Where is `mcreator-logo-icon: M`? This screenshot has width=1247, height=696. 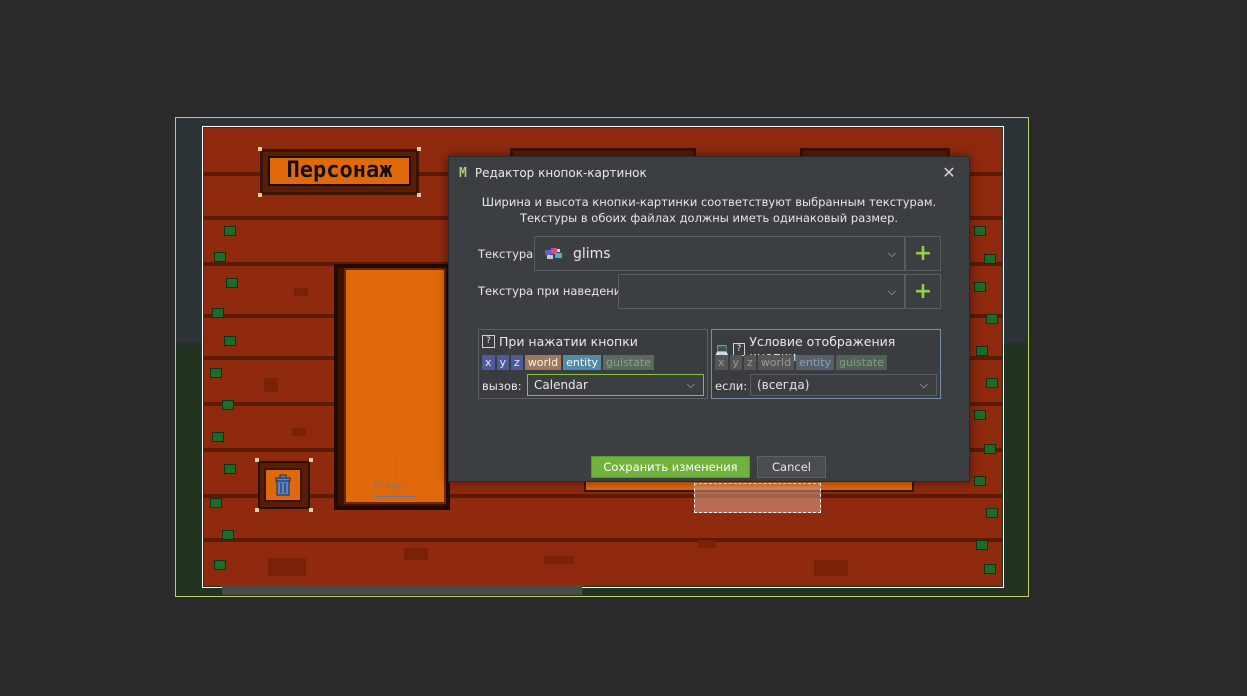
mcreator-logo-icon: M is located at coordinates (463, 173).